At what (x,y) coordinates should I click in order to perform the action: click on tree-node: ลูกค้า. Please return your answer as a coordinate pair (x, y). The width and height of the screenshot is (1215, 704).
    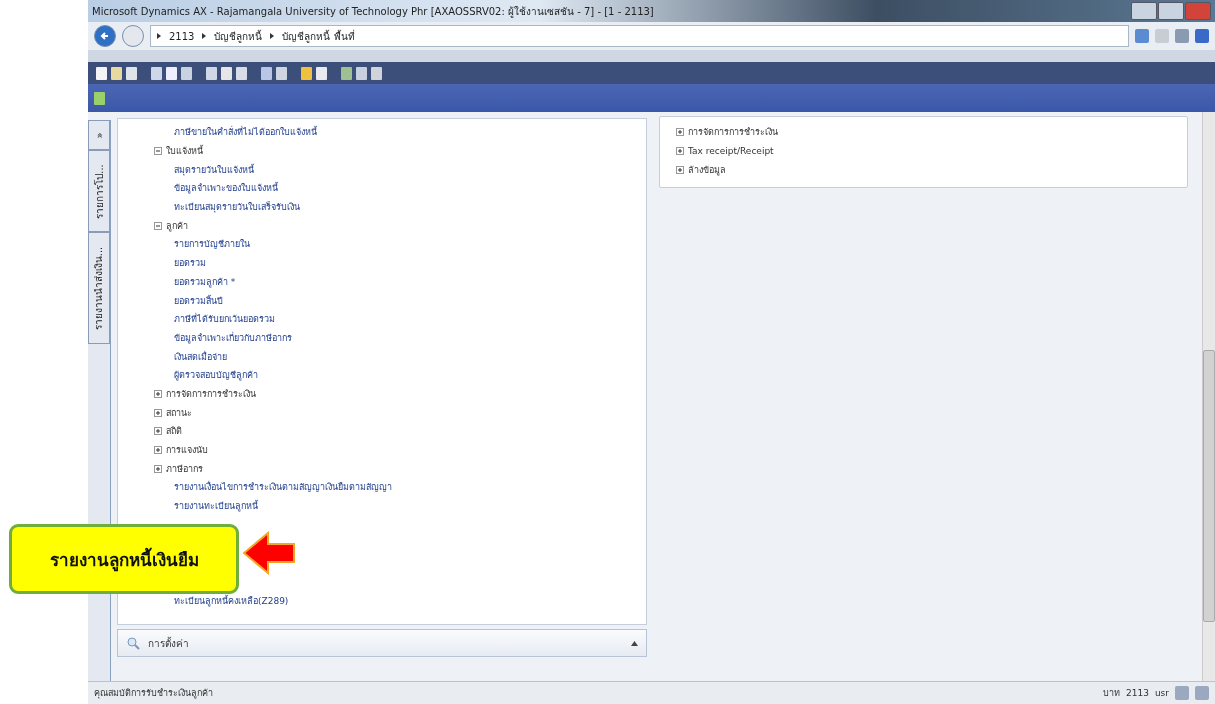
    Looking at the image, I should click on (177, 225).